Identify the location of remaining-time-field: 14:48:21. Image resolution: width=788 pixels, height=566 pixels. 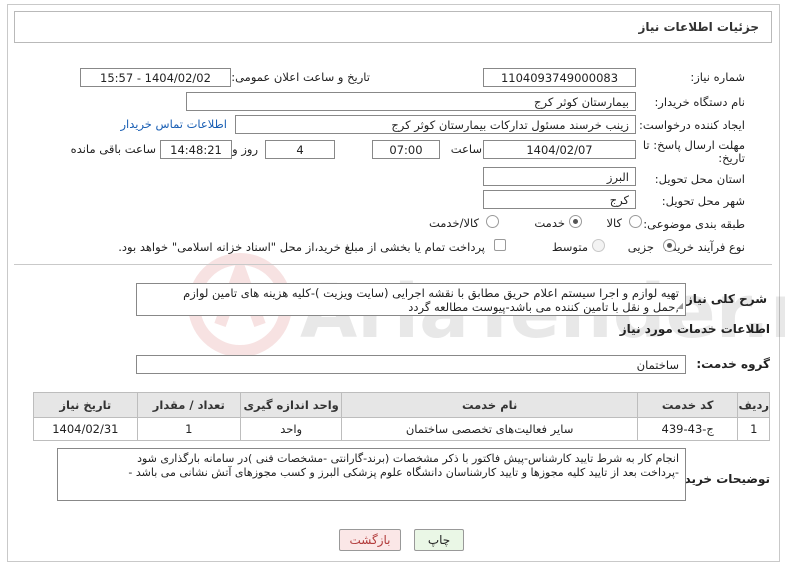
(196, 149).